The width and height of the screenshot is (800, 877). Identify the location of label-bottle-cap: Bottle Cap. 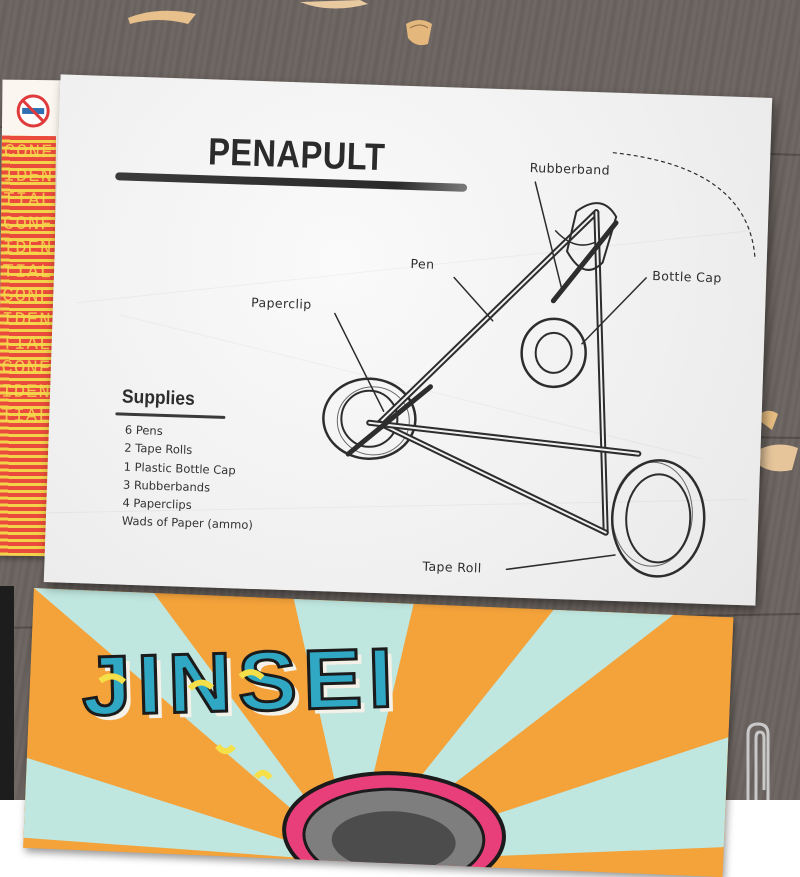
(687, 277).